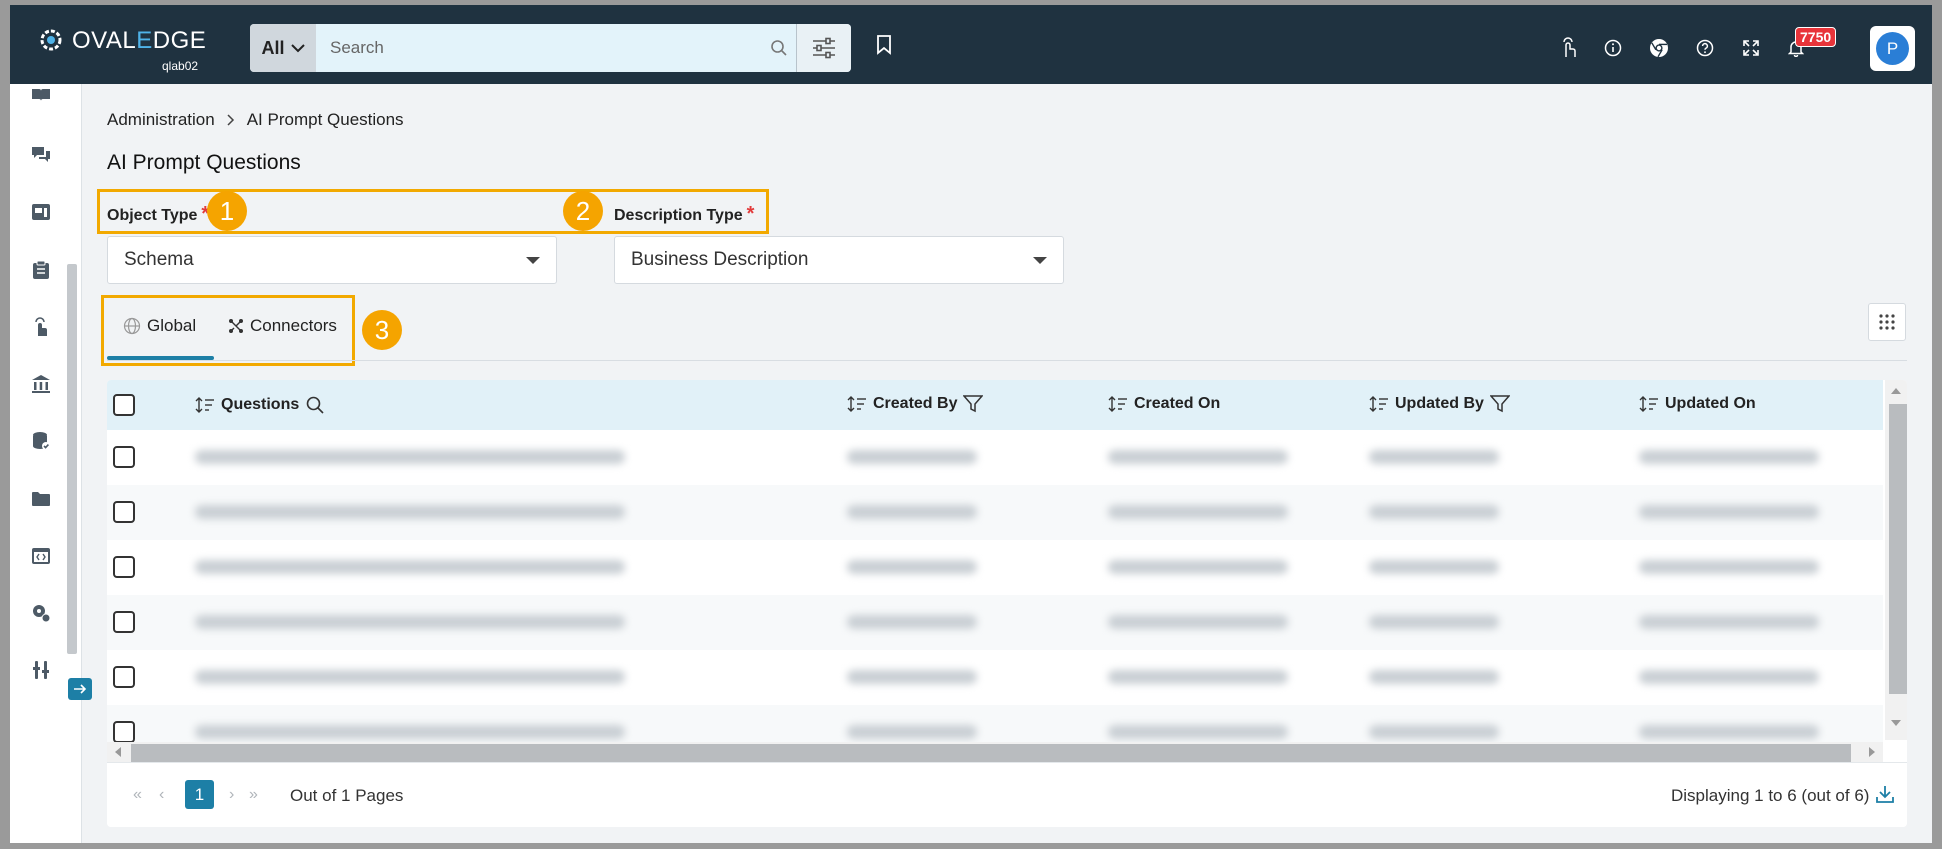 Image resolution: width=1942 pixels, height=849 pixels. I want to click on column-updated-on: Updated On, so click(1697, 404).